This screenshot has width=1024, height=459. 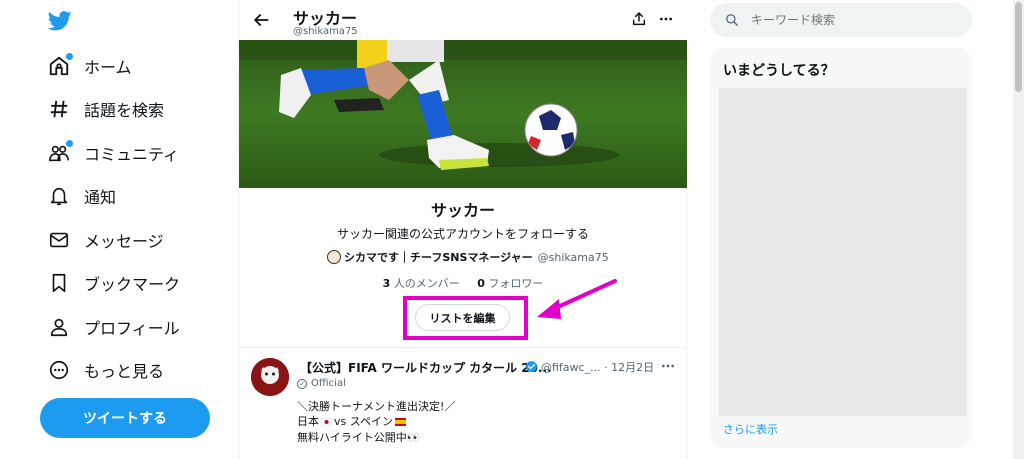 What do you see at coordinates (531, 366) in the screenshot?
I see `verified-badge-icon` at bounding box center [531, 366].